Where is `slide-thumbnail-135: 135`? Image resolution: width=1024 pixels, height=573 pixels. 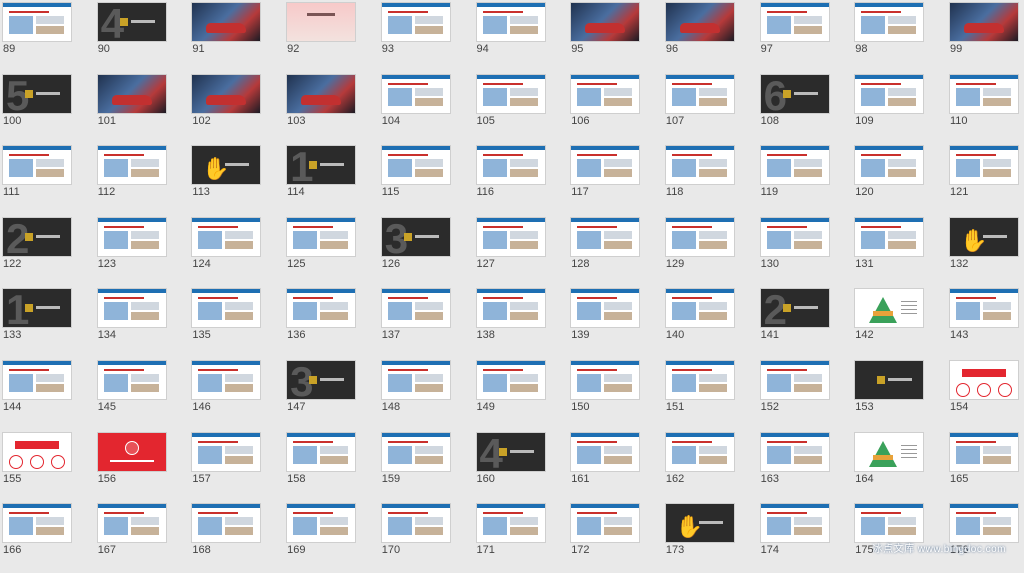
slide-thumbnail-135: 135 is located at coordinates (236, 322).